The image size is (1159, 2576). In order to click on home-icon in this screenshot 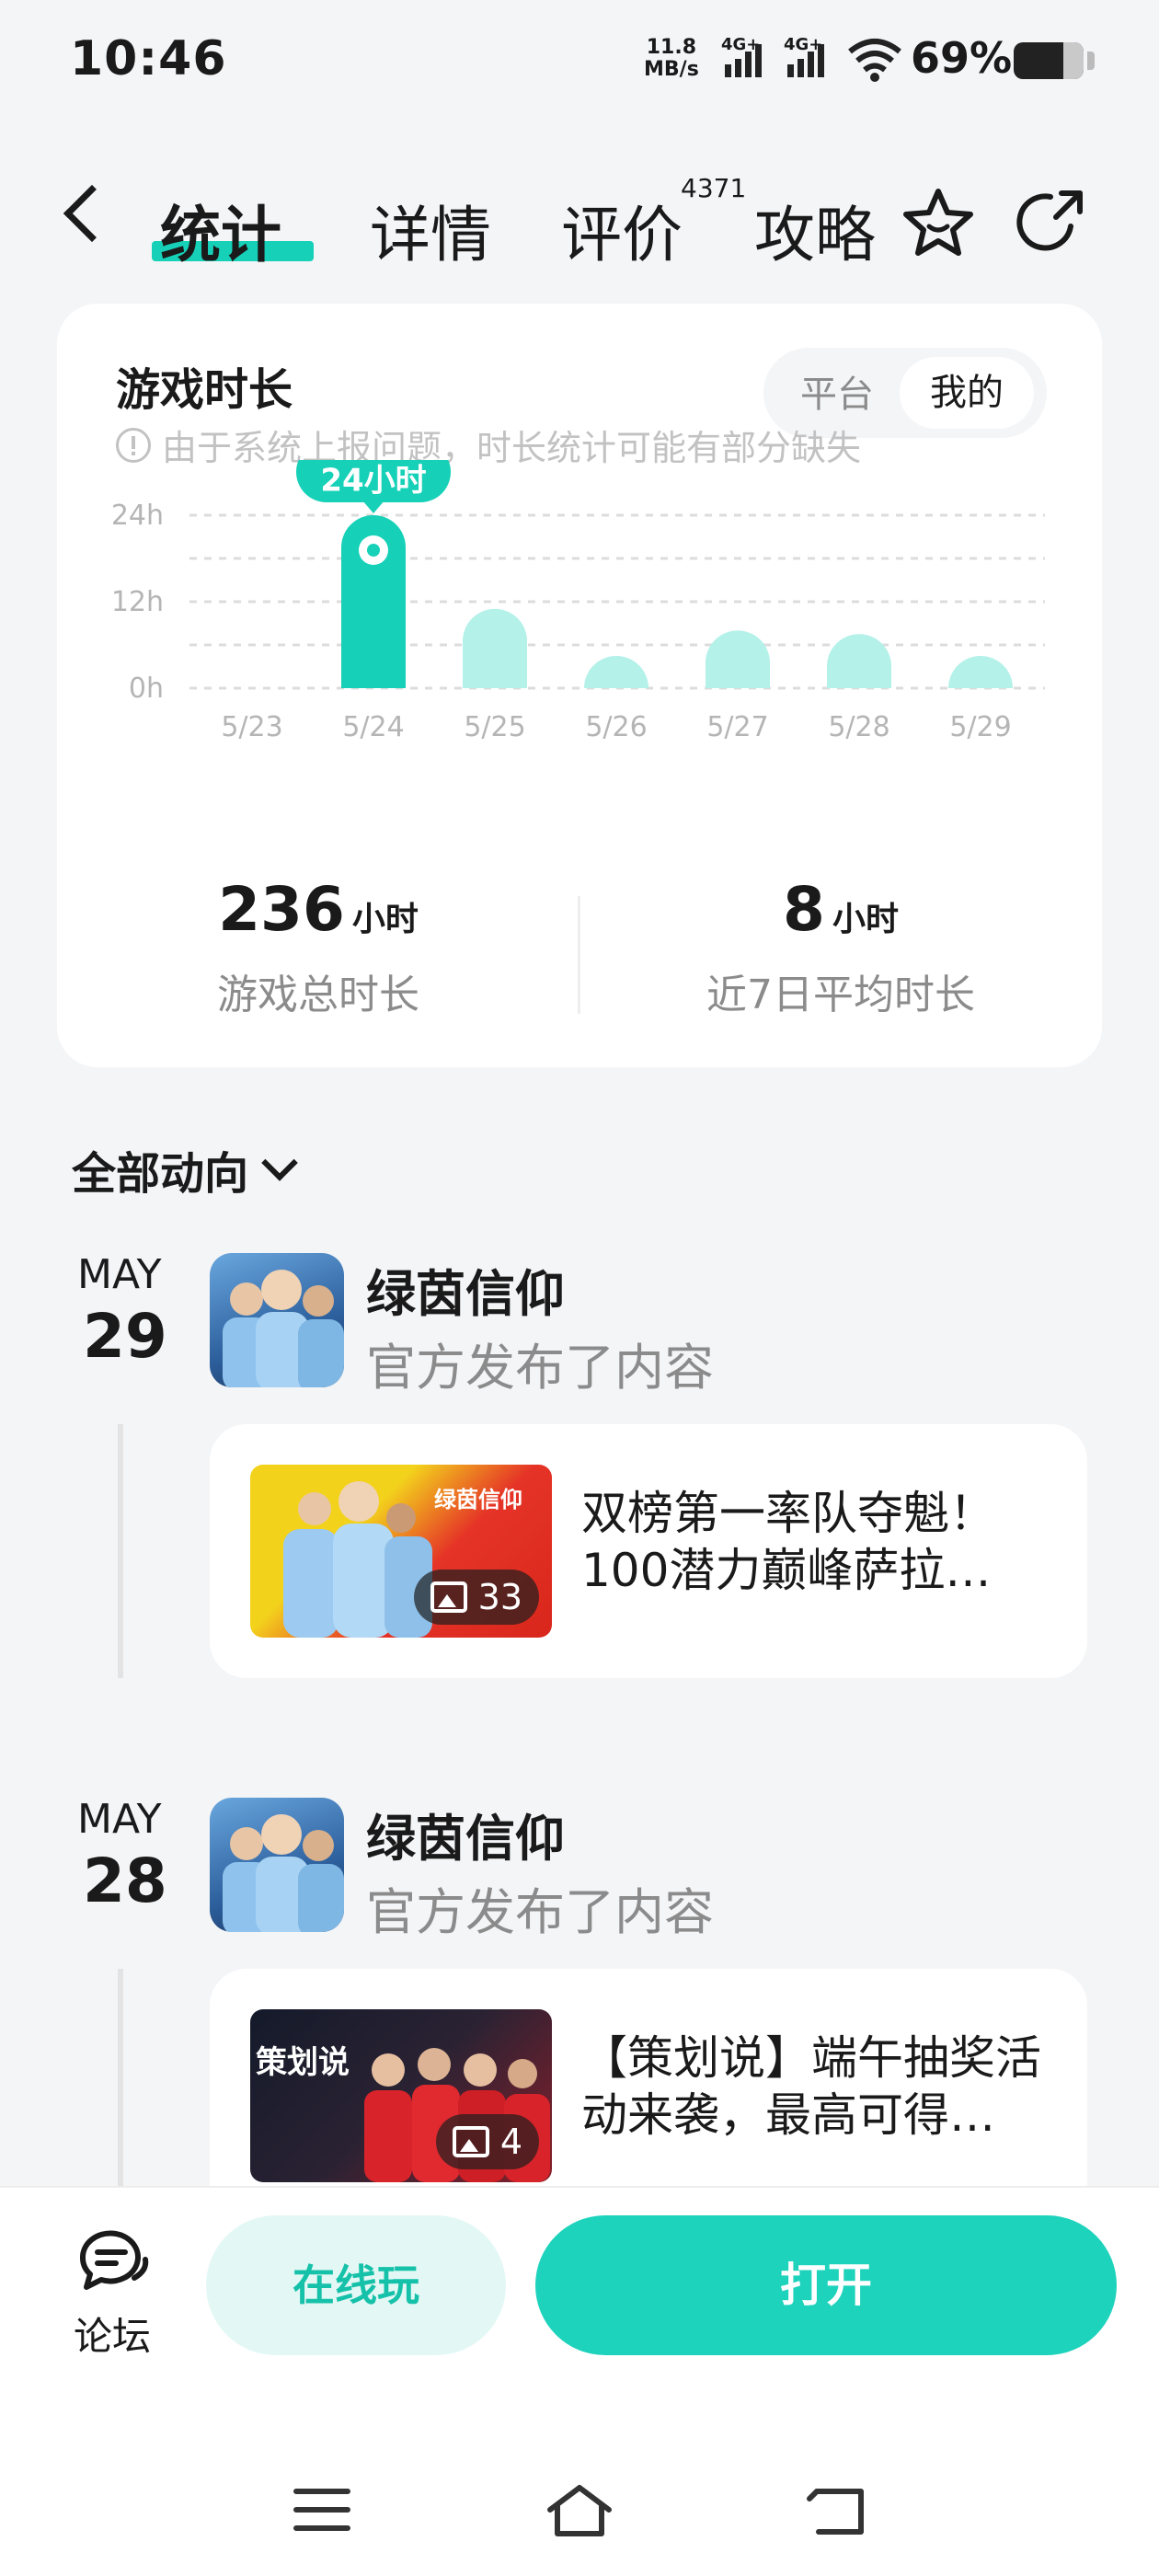, I will do `click(579, 2511)`.